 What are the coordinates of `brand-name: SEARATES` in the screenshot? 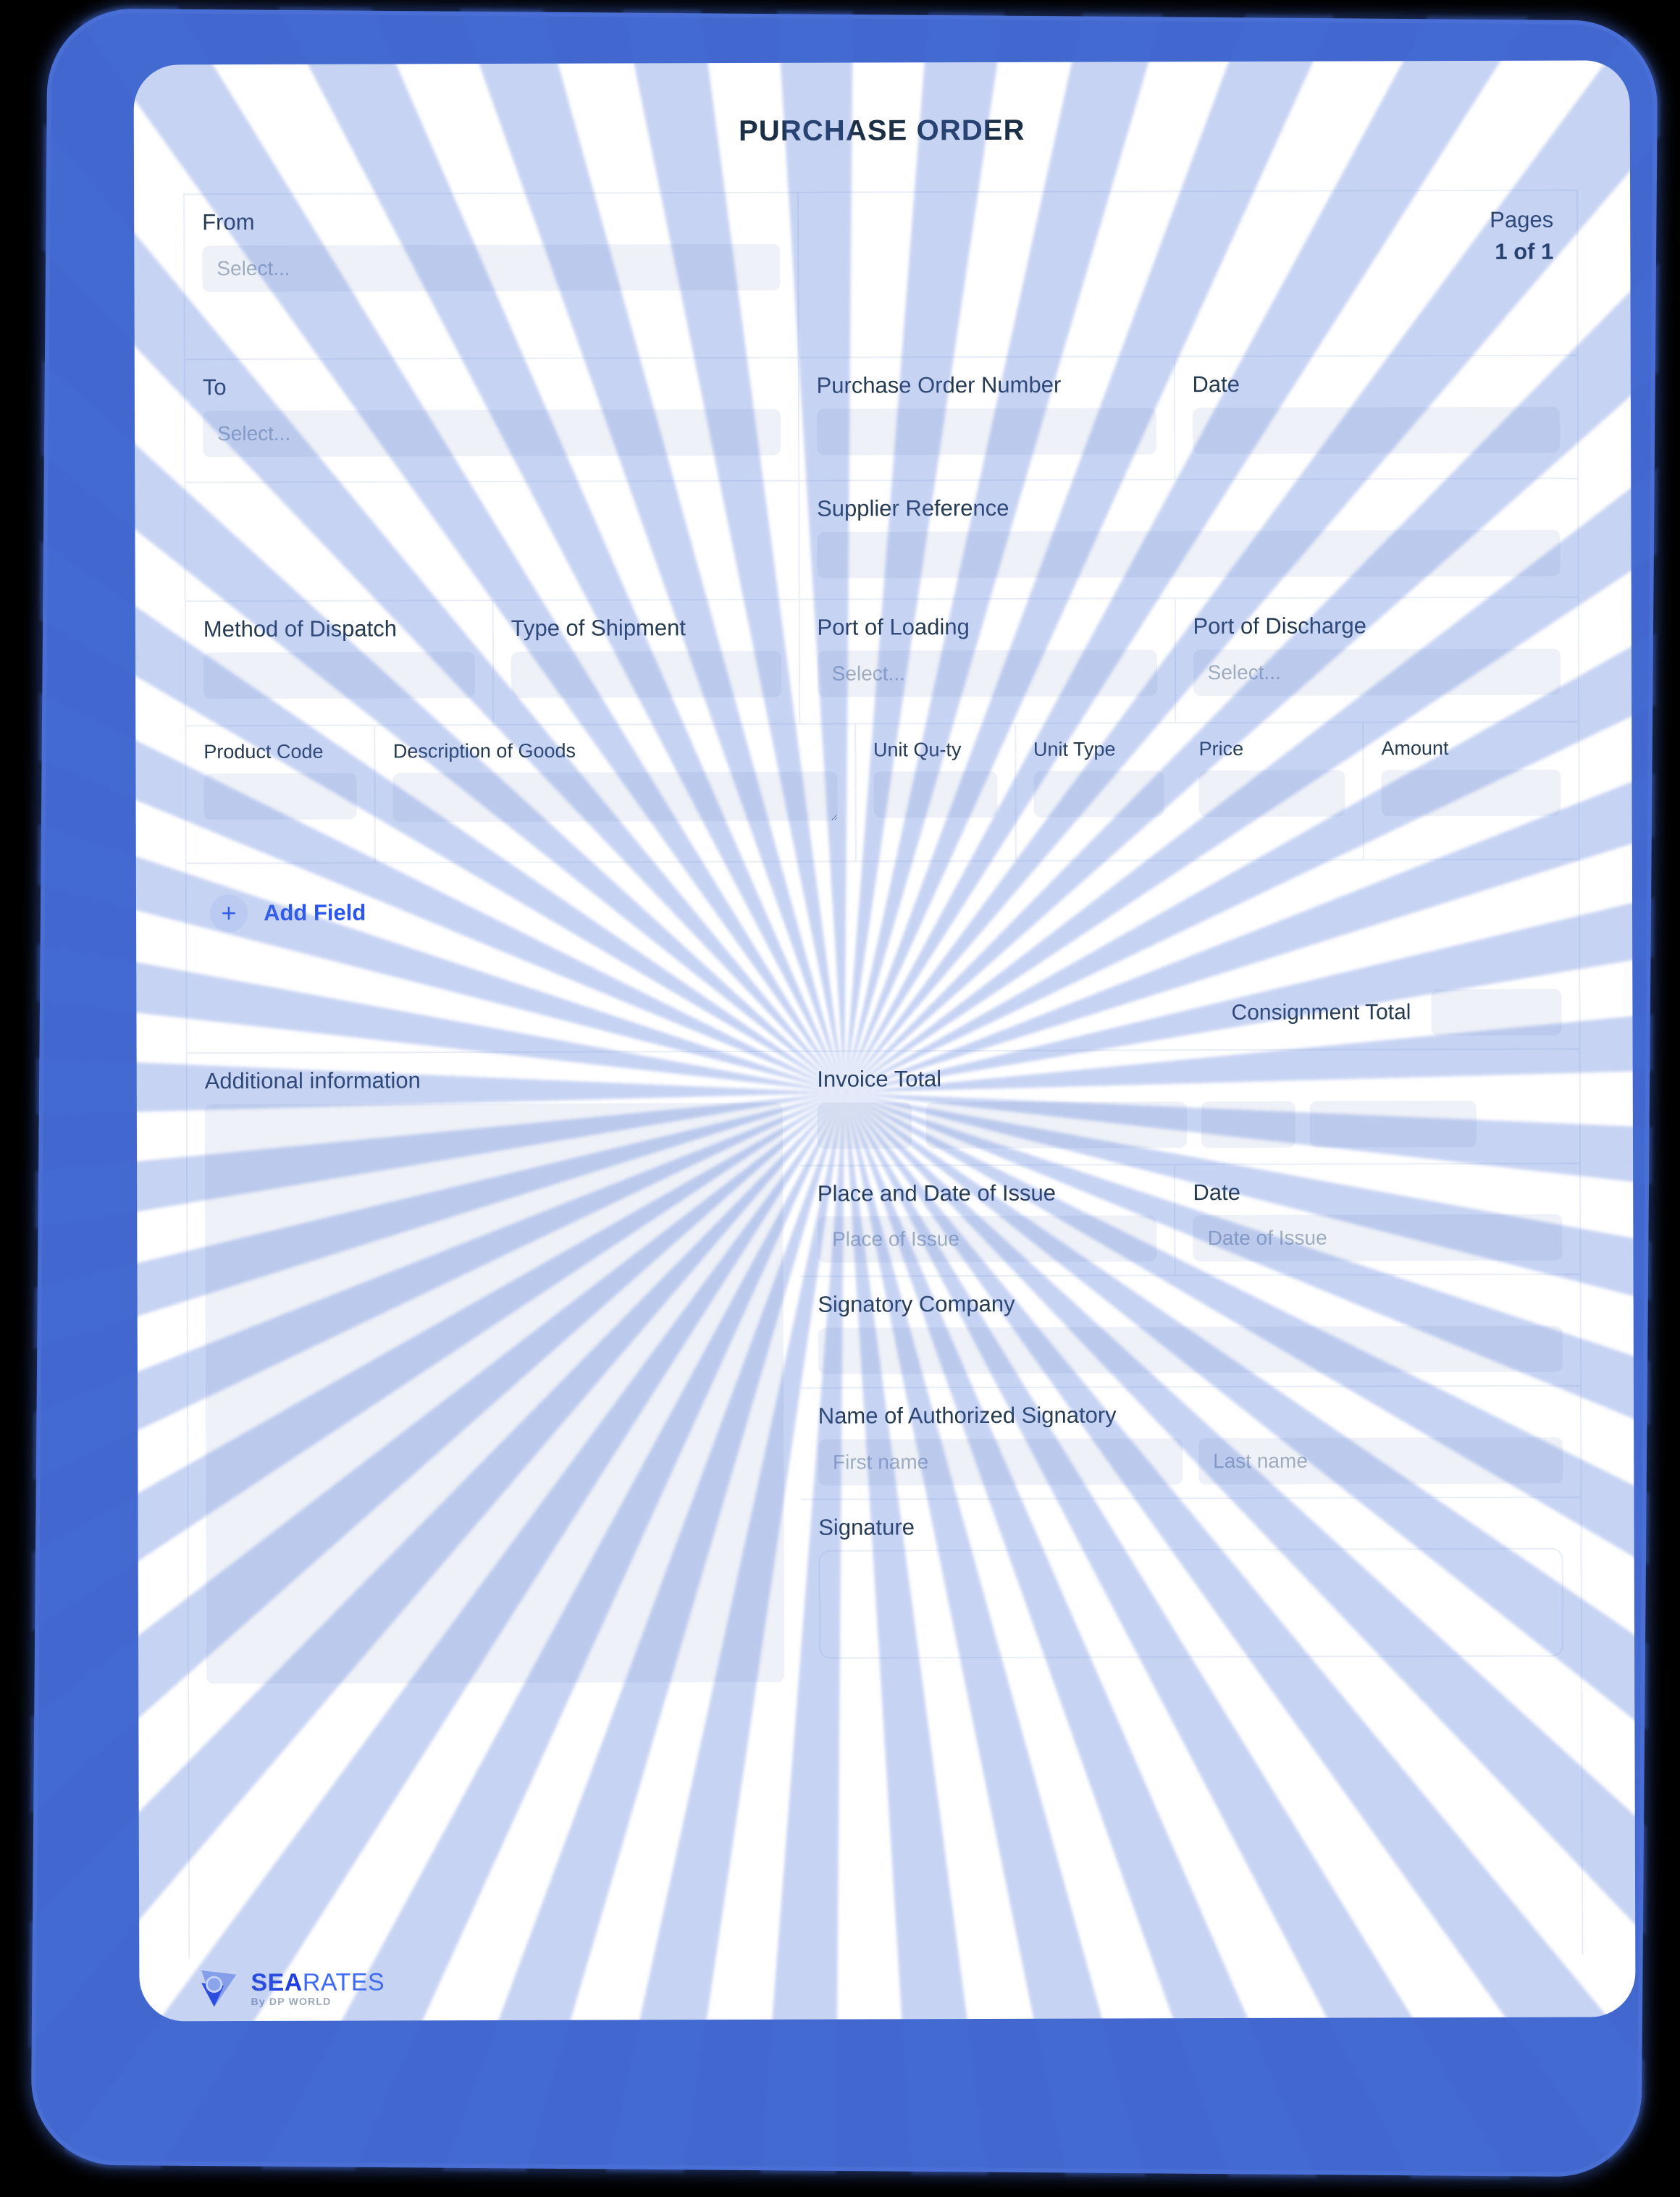 It's located at (318, 1982).